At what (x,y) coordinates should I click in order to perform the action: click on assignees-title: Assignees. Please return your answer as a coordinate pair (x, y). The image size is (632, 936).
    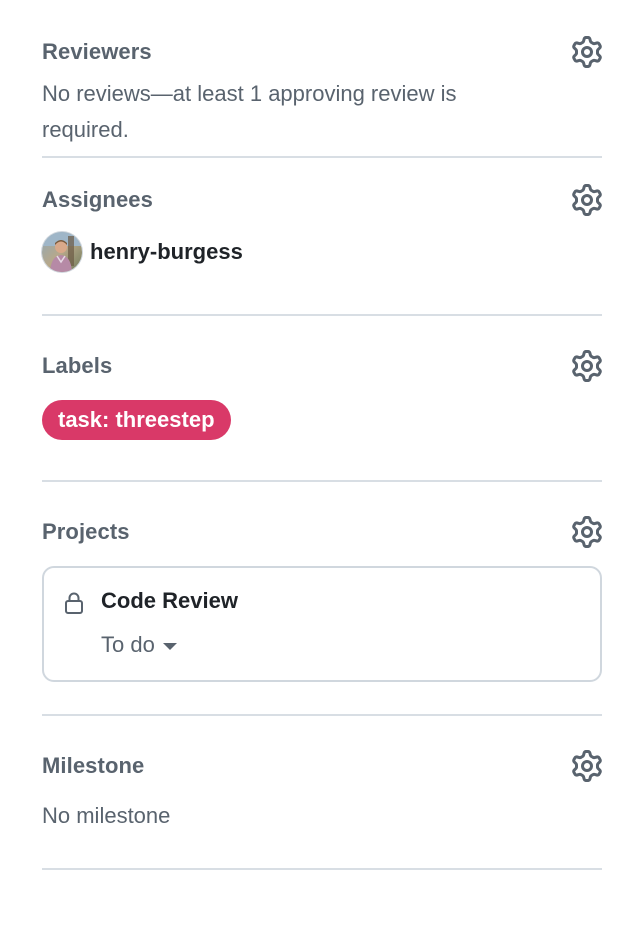
    Looking at the image, I should click on (97, 199).